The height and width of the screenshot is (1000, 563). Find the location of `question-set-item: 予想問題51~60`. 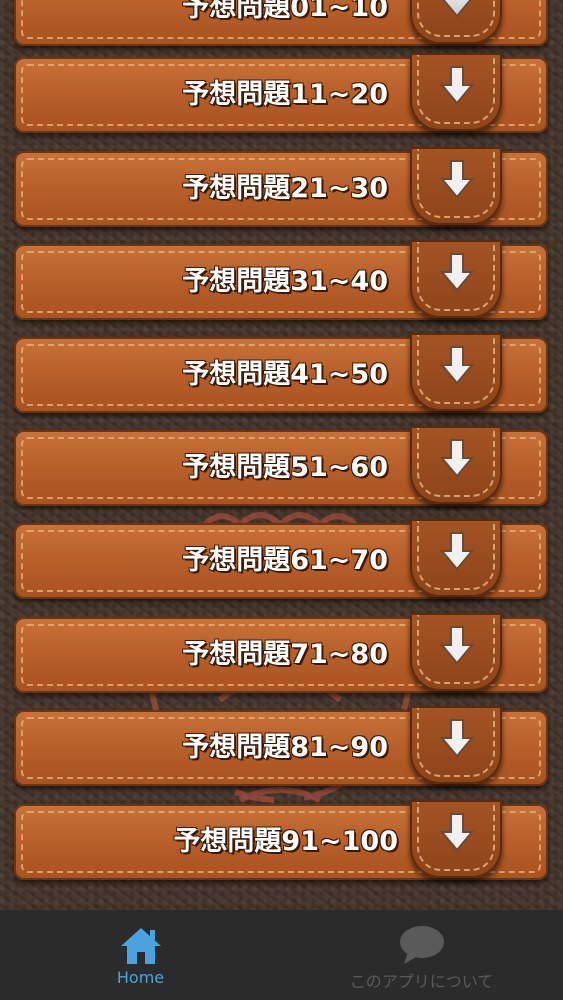

question-set-item: 予想問題51~60 is located at coordinates (281, 466).